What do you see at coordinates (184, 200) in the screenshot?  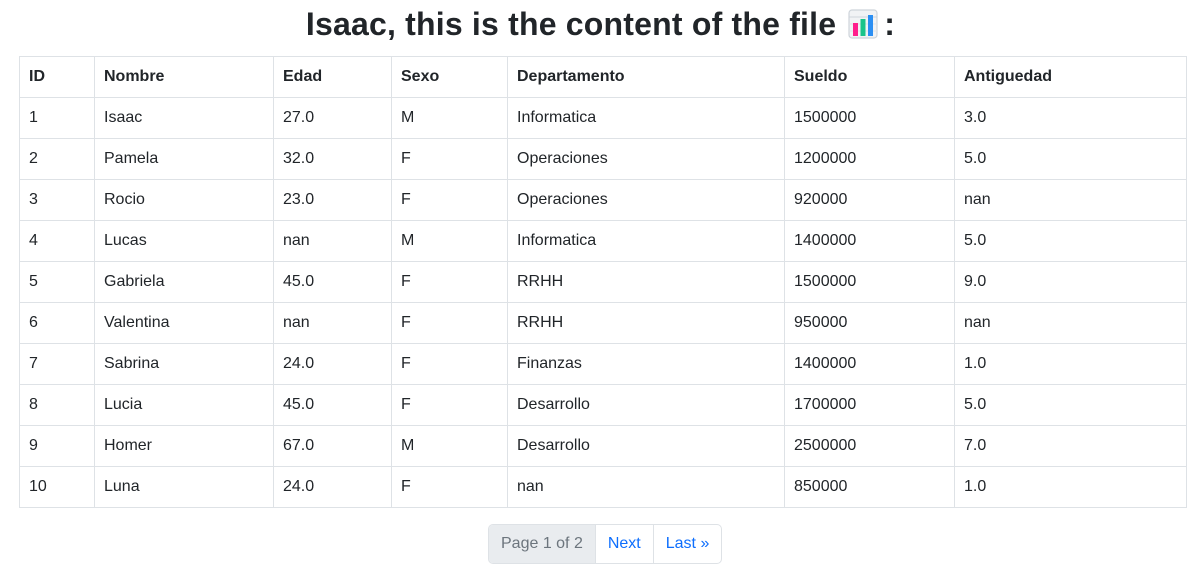 I see `table-cell-nombre: Rocio` at bounding box center [184, 200].